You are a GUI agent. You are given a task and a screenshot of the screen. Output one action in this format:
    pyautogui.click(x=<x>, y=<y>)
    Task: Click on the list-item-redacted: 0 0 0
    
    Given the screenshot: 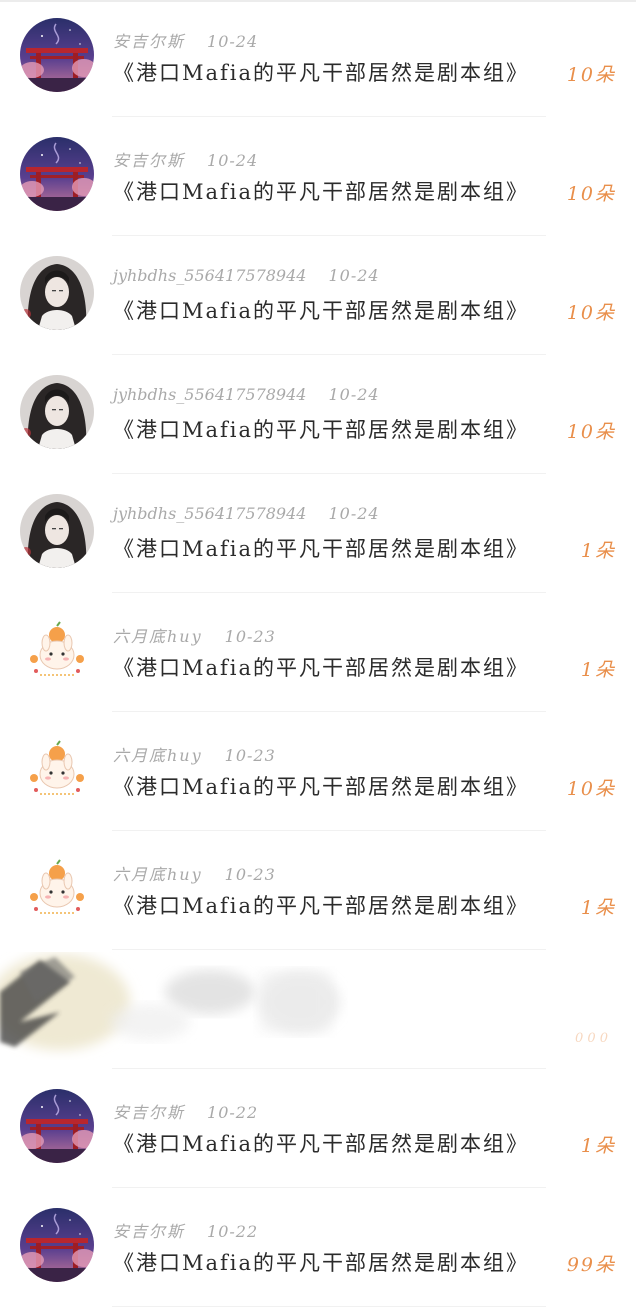 What is the action you would take?
    pyautogui.click(x=318, y=1011)
    